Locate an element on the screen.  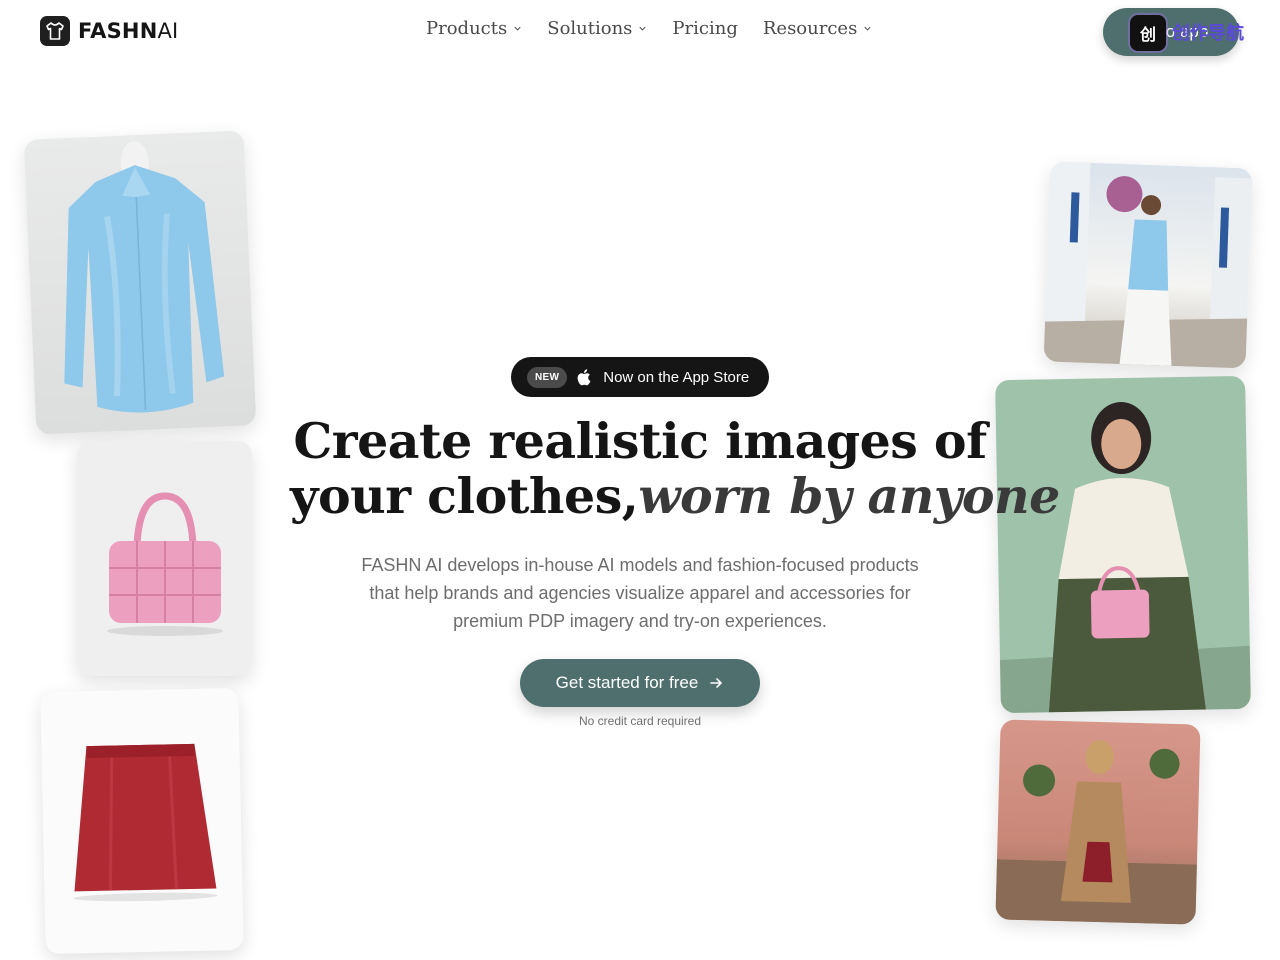
blouse-product-image is located at coordinates (140, 282).